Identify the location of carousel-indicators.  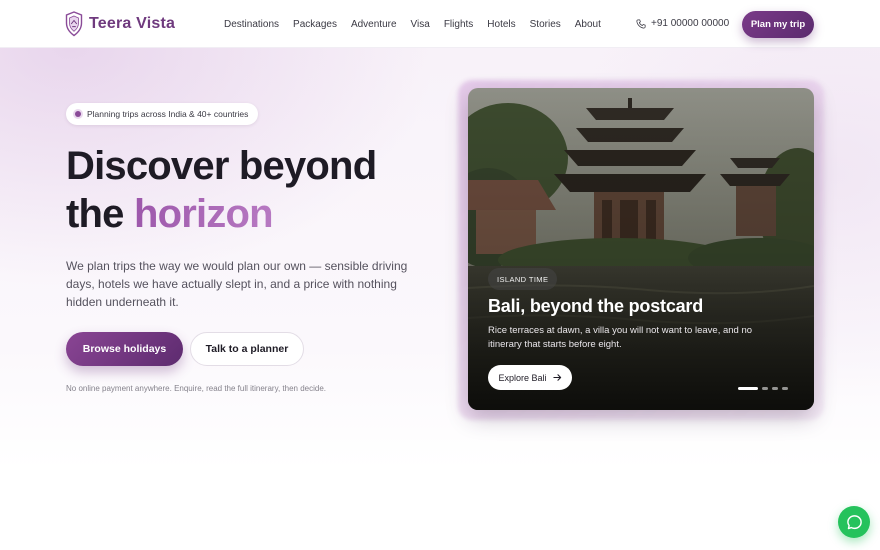
(763, 388).